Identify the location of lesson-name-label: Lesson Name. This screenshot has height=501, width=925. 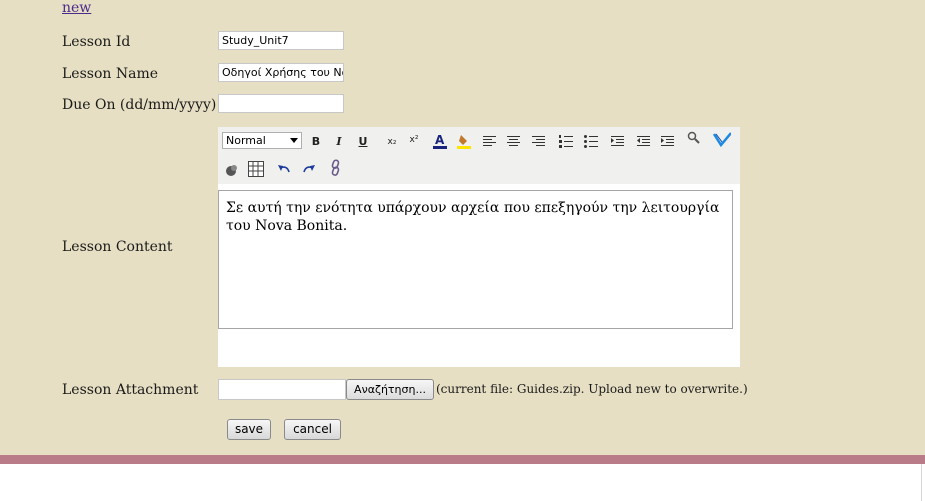
(110, 74).